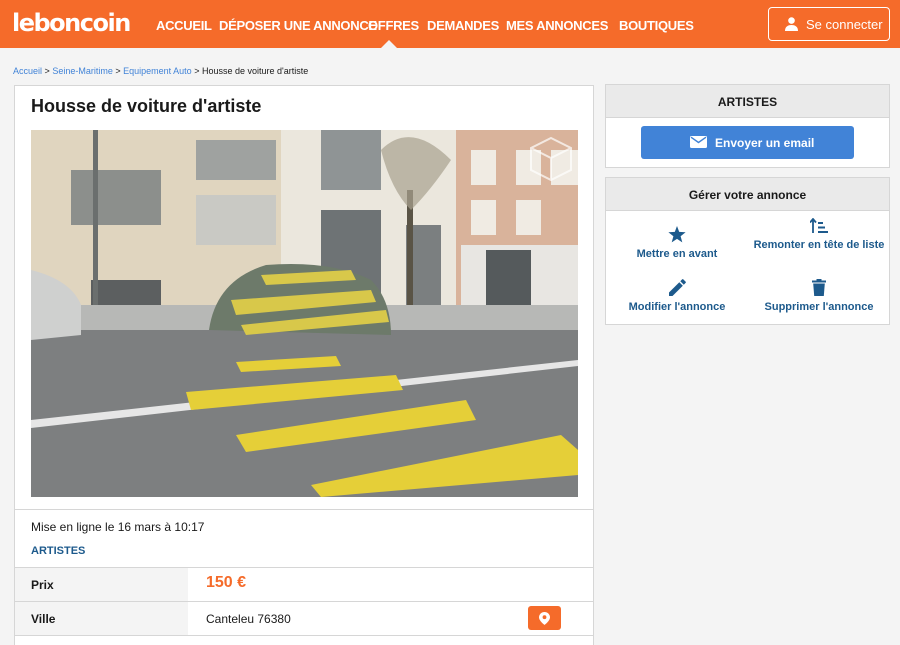  What do you see at coordinates (226, 582) in the screenshot?
I see `price-value: 150 €` at bounding box center [226, 582].